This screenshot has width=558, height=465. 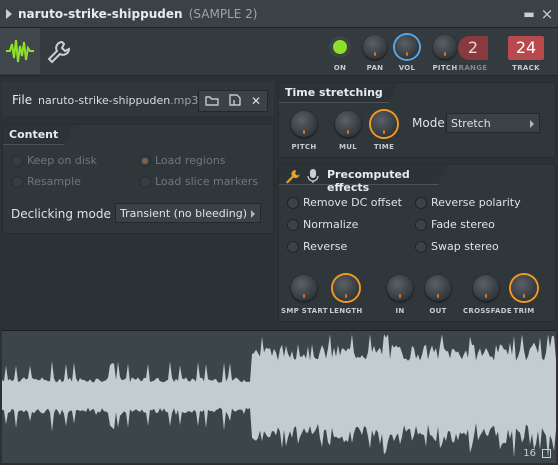 What do you see at coordinates (54, 181) in the screenshot?
I see `resample-label: Resample` at bounding box center [54, 181].